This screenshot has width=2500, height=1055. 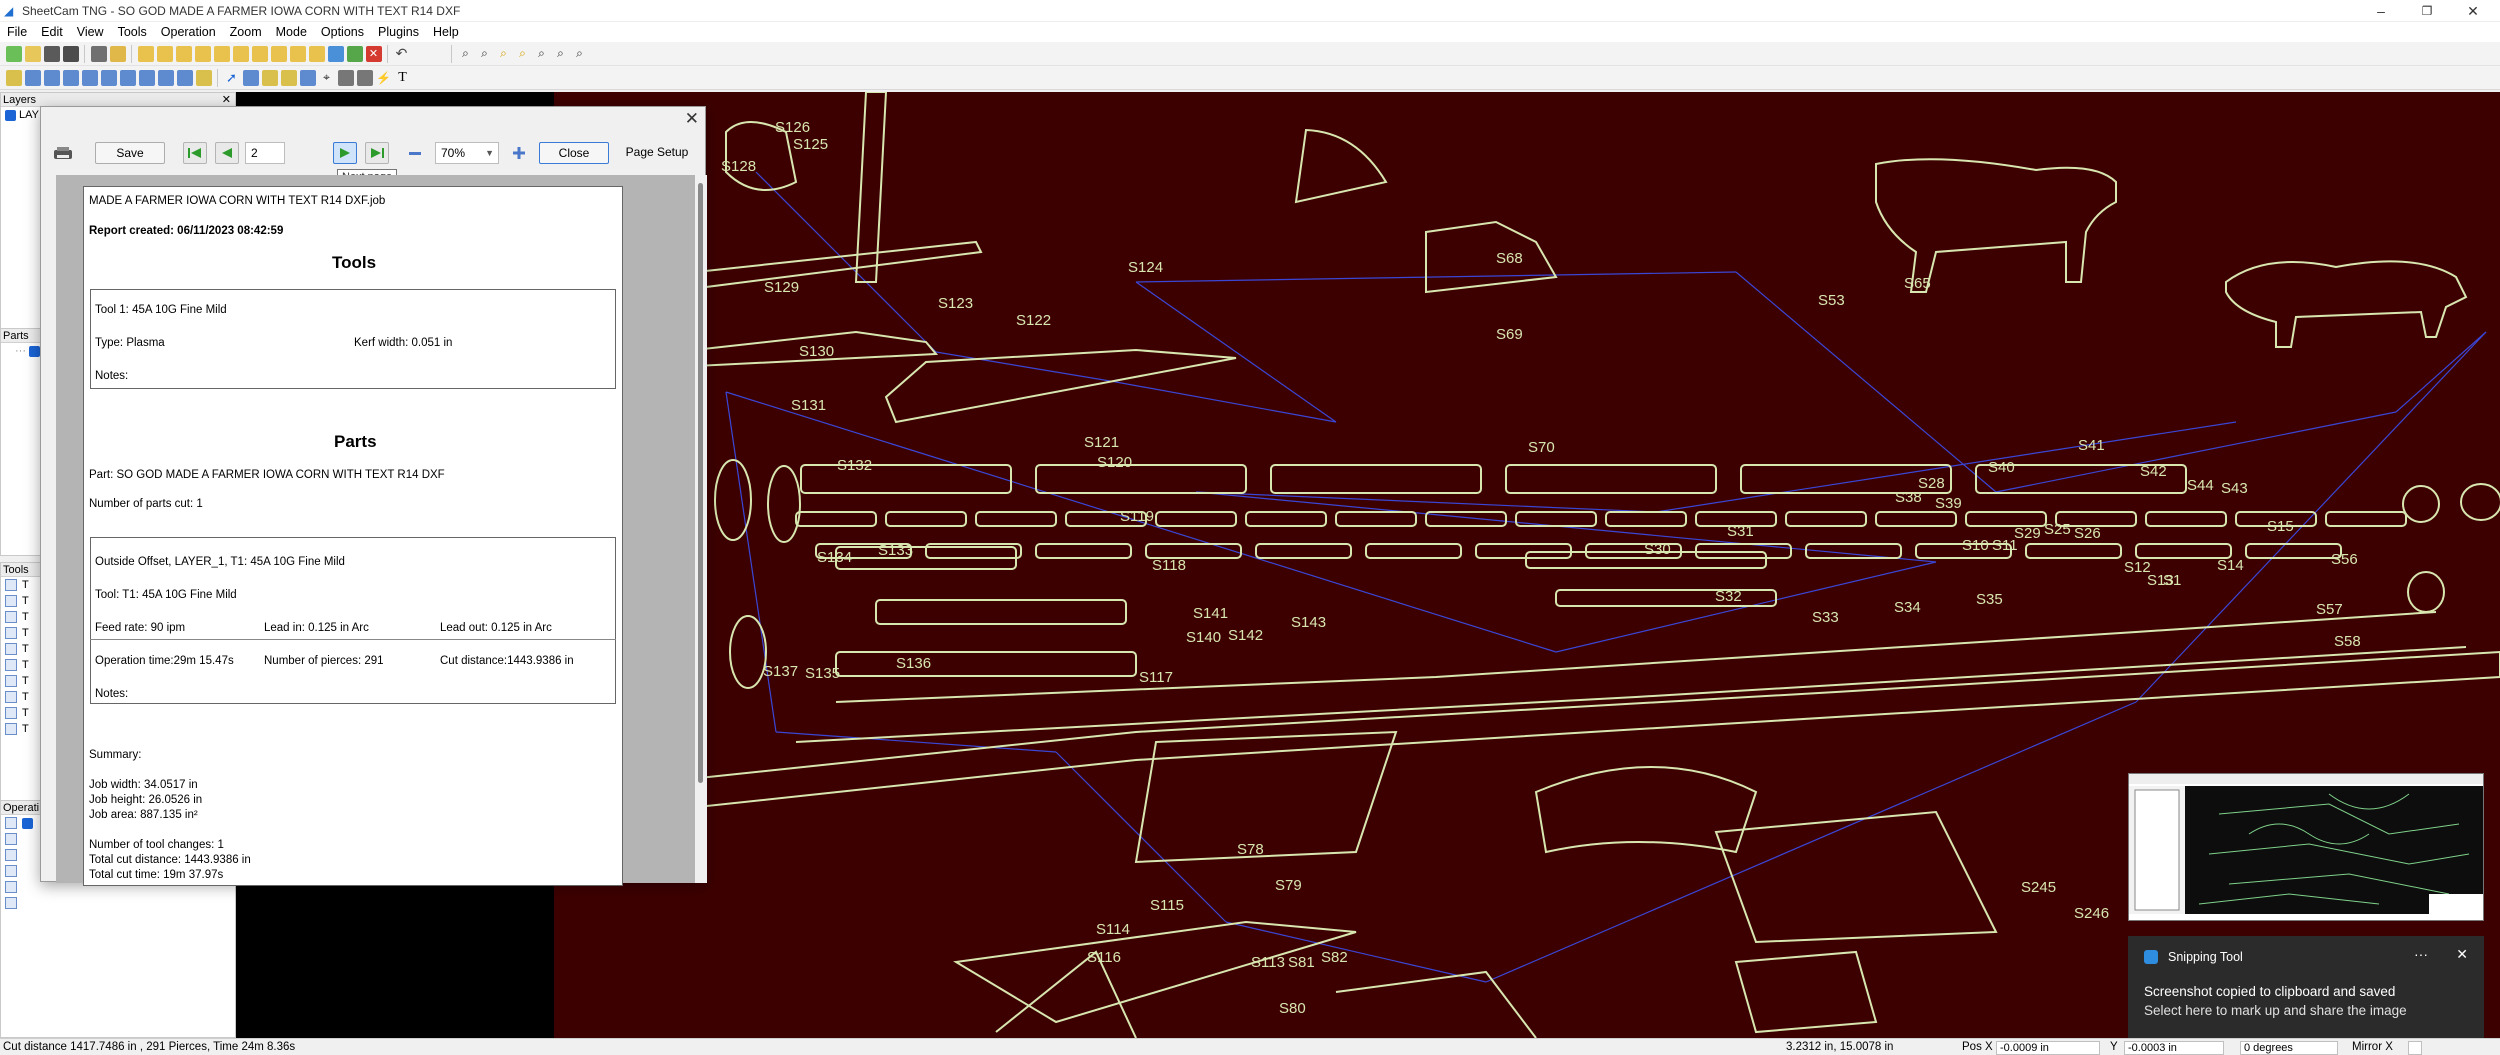 I want to click on menu-mode: Mode, so click(x=291, y=32).